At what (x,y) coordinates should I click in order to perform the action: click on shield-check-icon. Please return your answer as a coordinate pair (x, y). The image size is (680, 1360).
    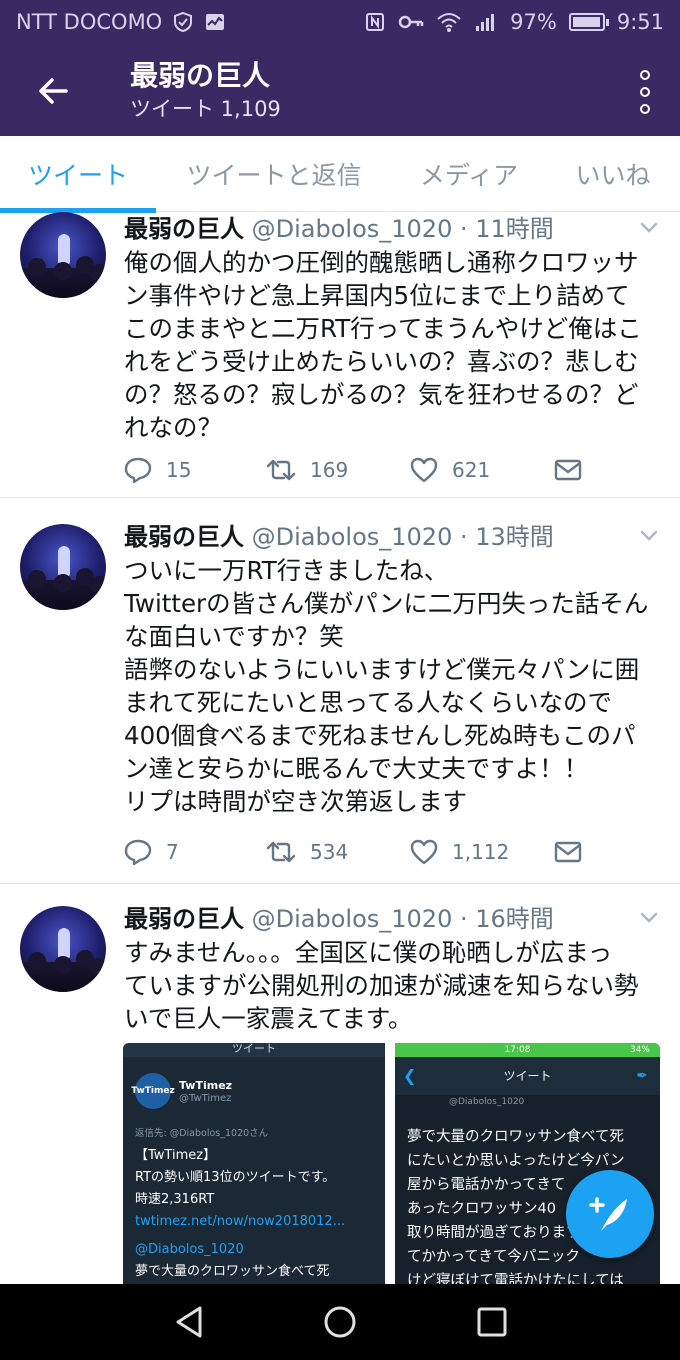
    Looking at the image, I should click on (183, 22).